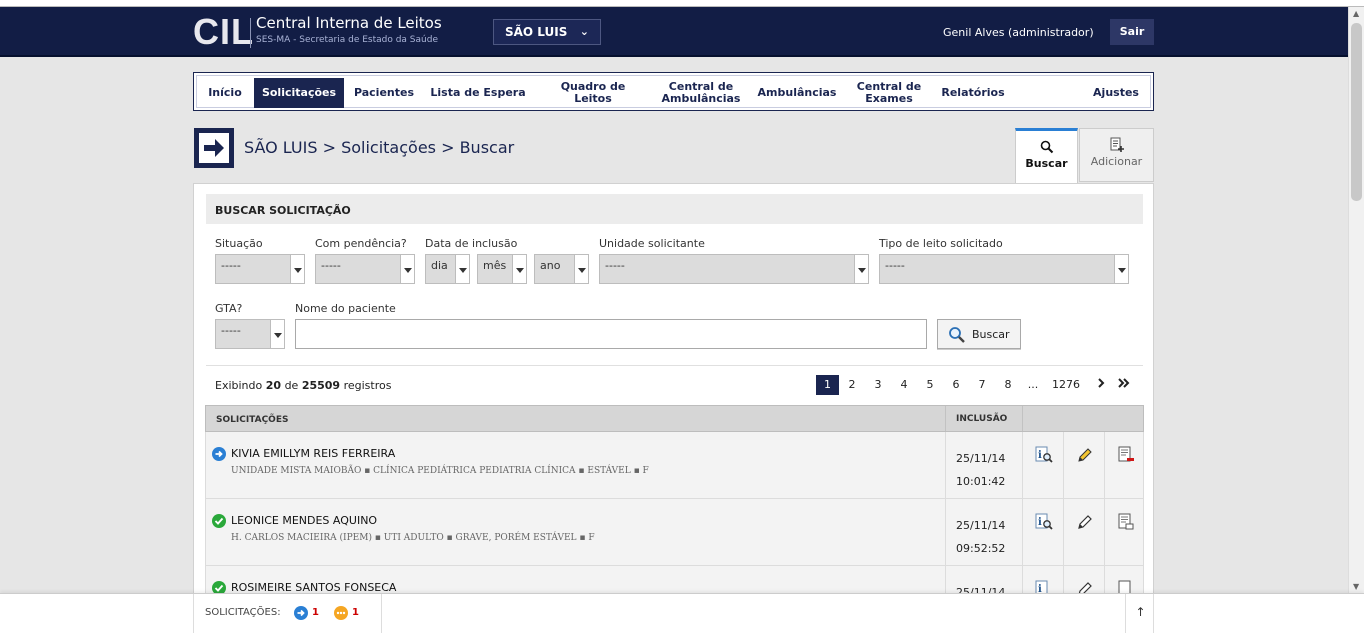  I want to click on pendencia-label: Com pendência?, so click(361, 243).